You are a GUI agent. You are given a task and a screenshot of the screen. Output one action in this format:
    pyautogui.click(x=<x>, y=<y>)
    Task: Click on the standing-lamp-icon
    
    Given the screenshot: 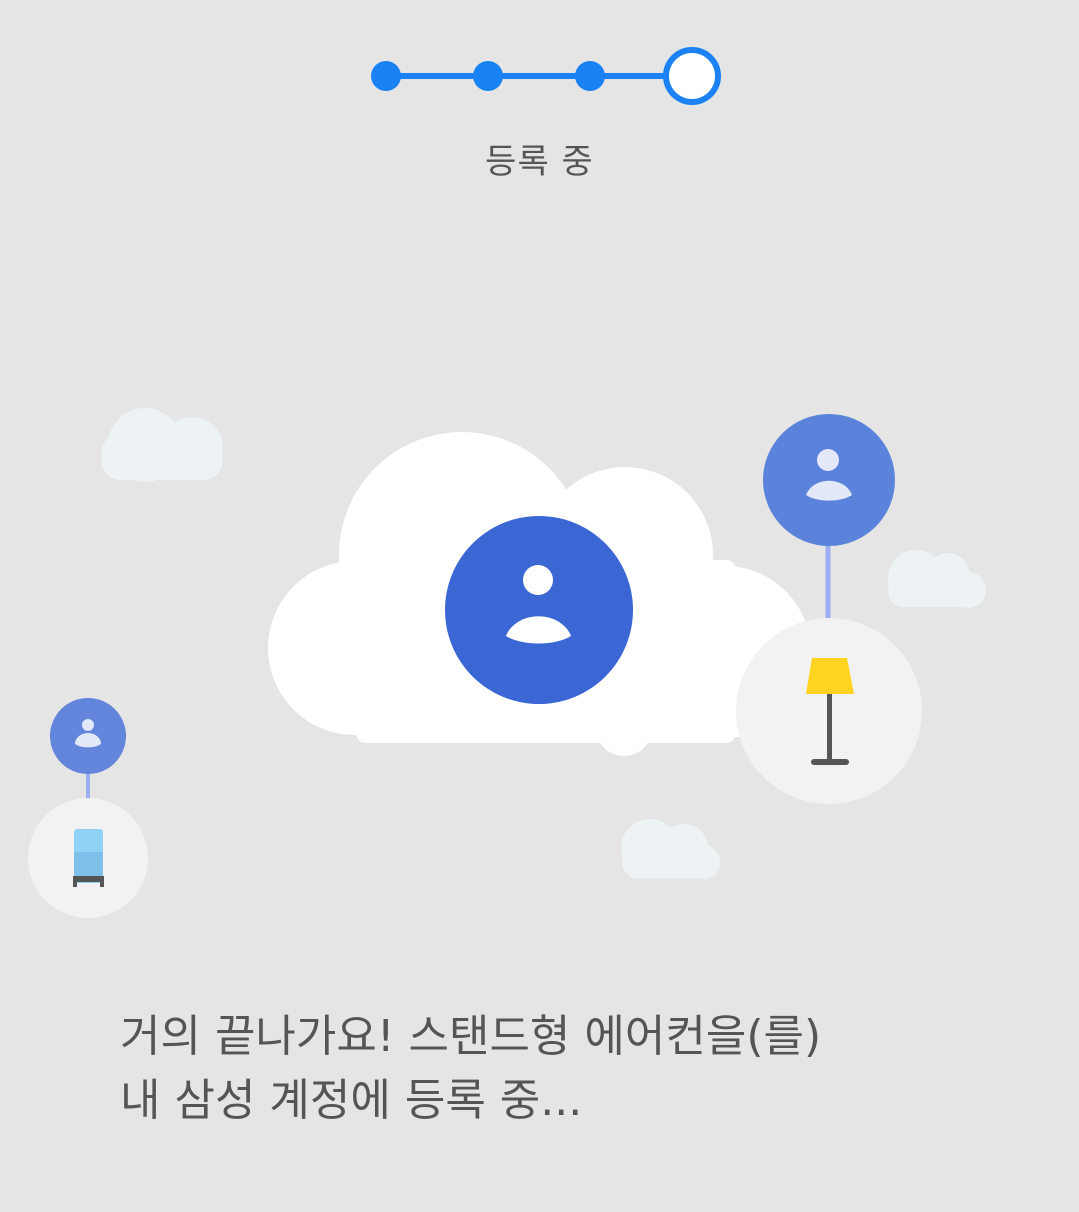 What is the action you would take?
    pyautogui.click(x=829, y=711)
    